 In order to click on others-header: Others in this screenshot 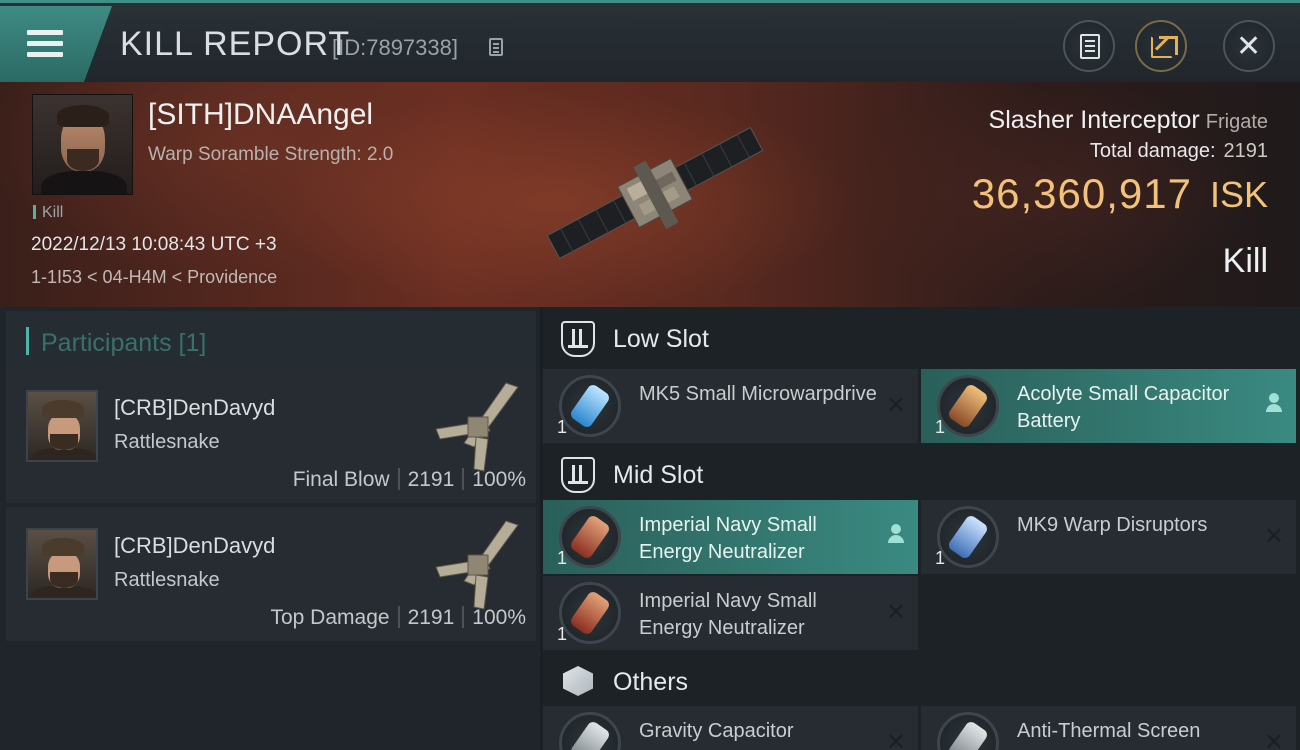, I will do `click(921, 681)`.